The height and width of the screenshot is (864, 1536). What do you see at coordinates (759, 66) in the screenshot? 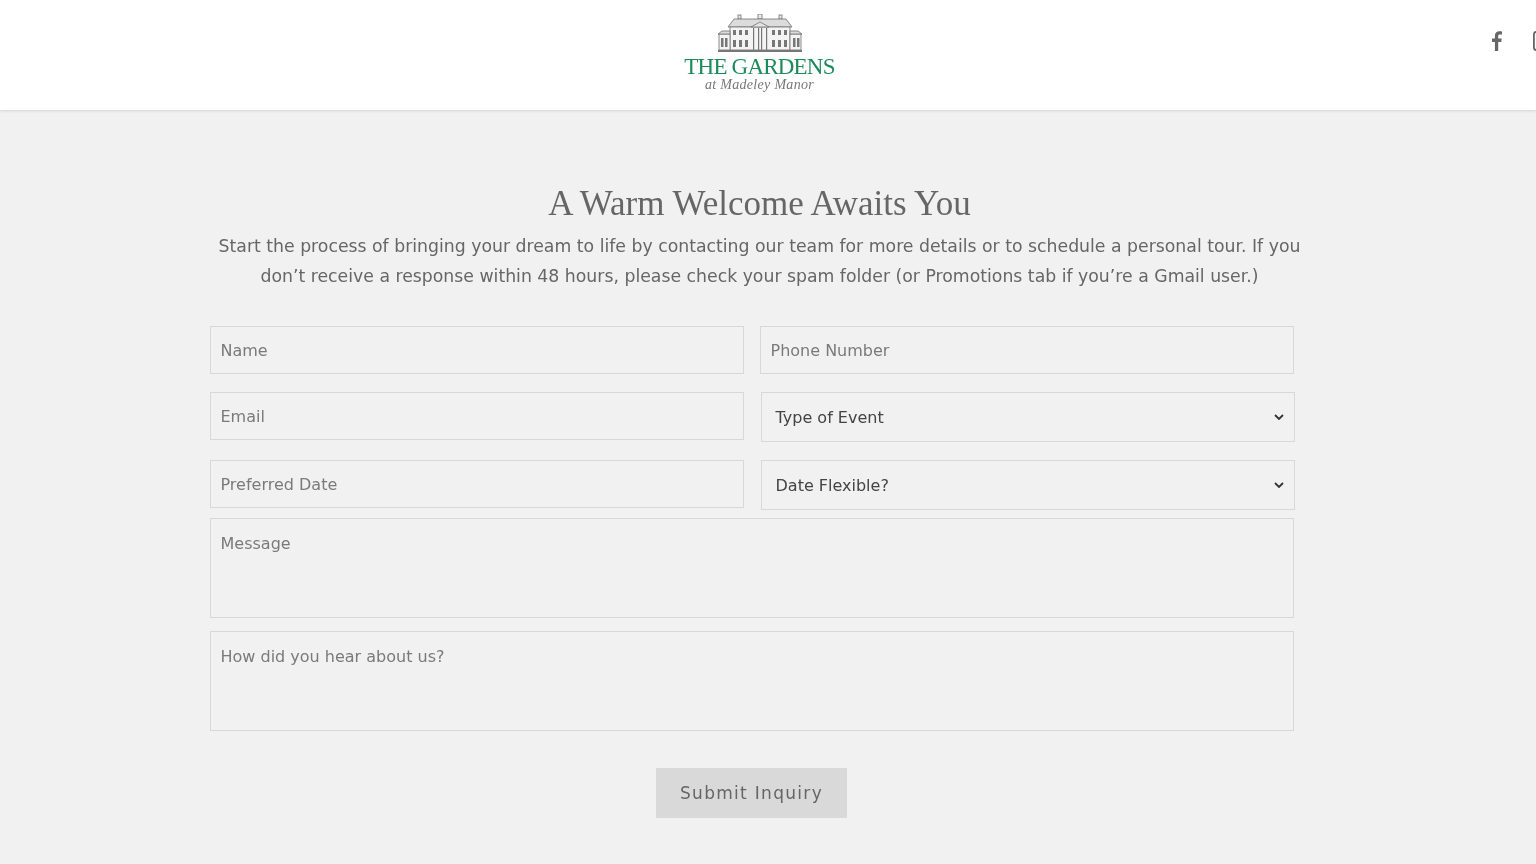
I see `logo-title: THE GARDENS` at bounding box center [759, 66].